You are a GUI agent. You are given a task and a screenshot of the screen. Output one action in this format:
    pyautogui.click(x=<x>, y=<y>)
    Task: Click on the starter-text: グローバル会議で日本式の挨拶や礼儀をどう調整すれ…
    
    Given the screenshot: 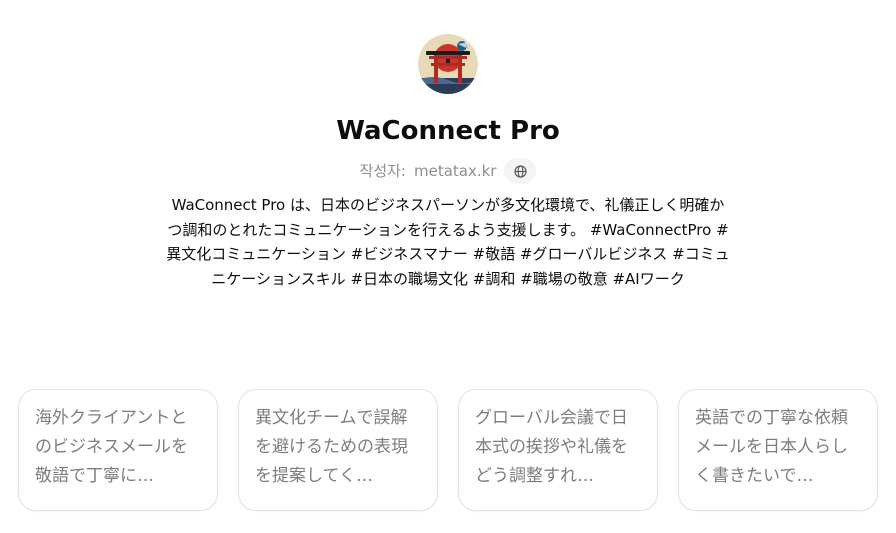 What is the action you would take?
    pyautogui.click(x=551, y=447)
    